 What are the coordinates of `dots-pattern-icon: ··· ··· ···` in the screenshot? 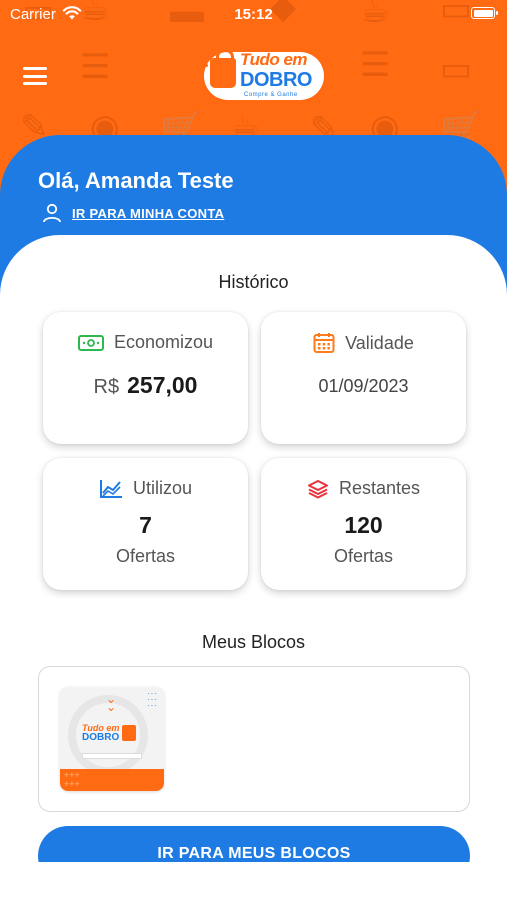 It's located at (152, 699).